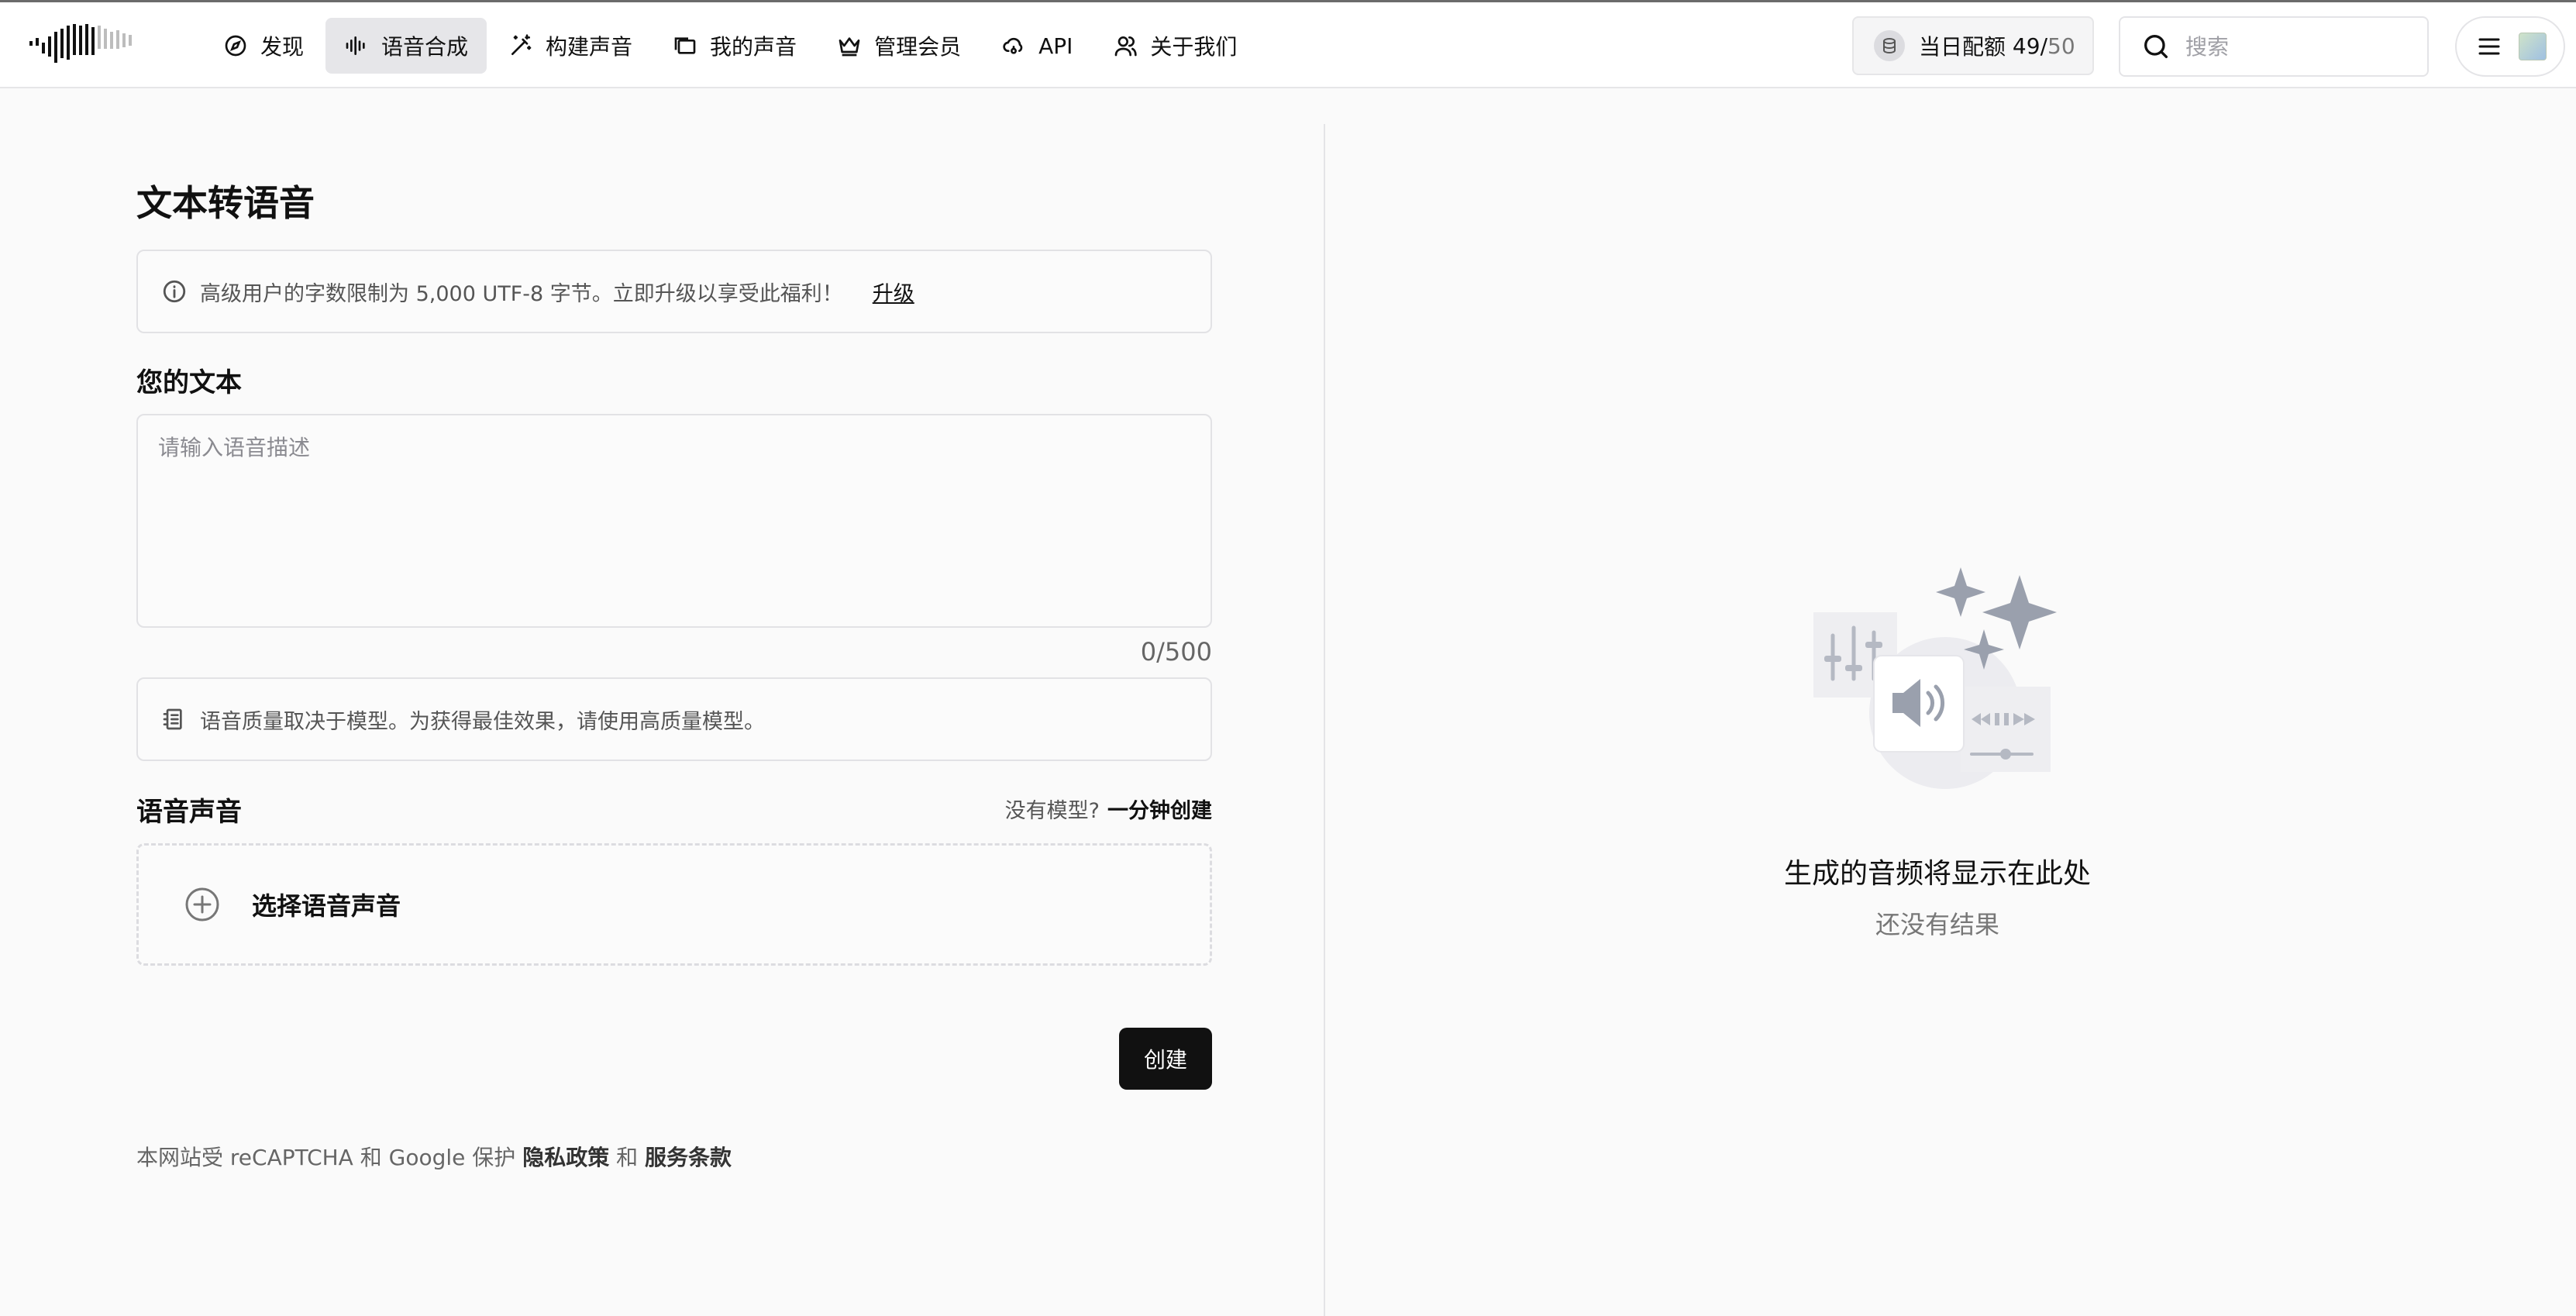  I want to click on nav-item-about: 关于我们, so click(1174, 46).